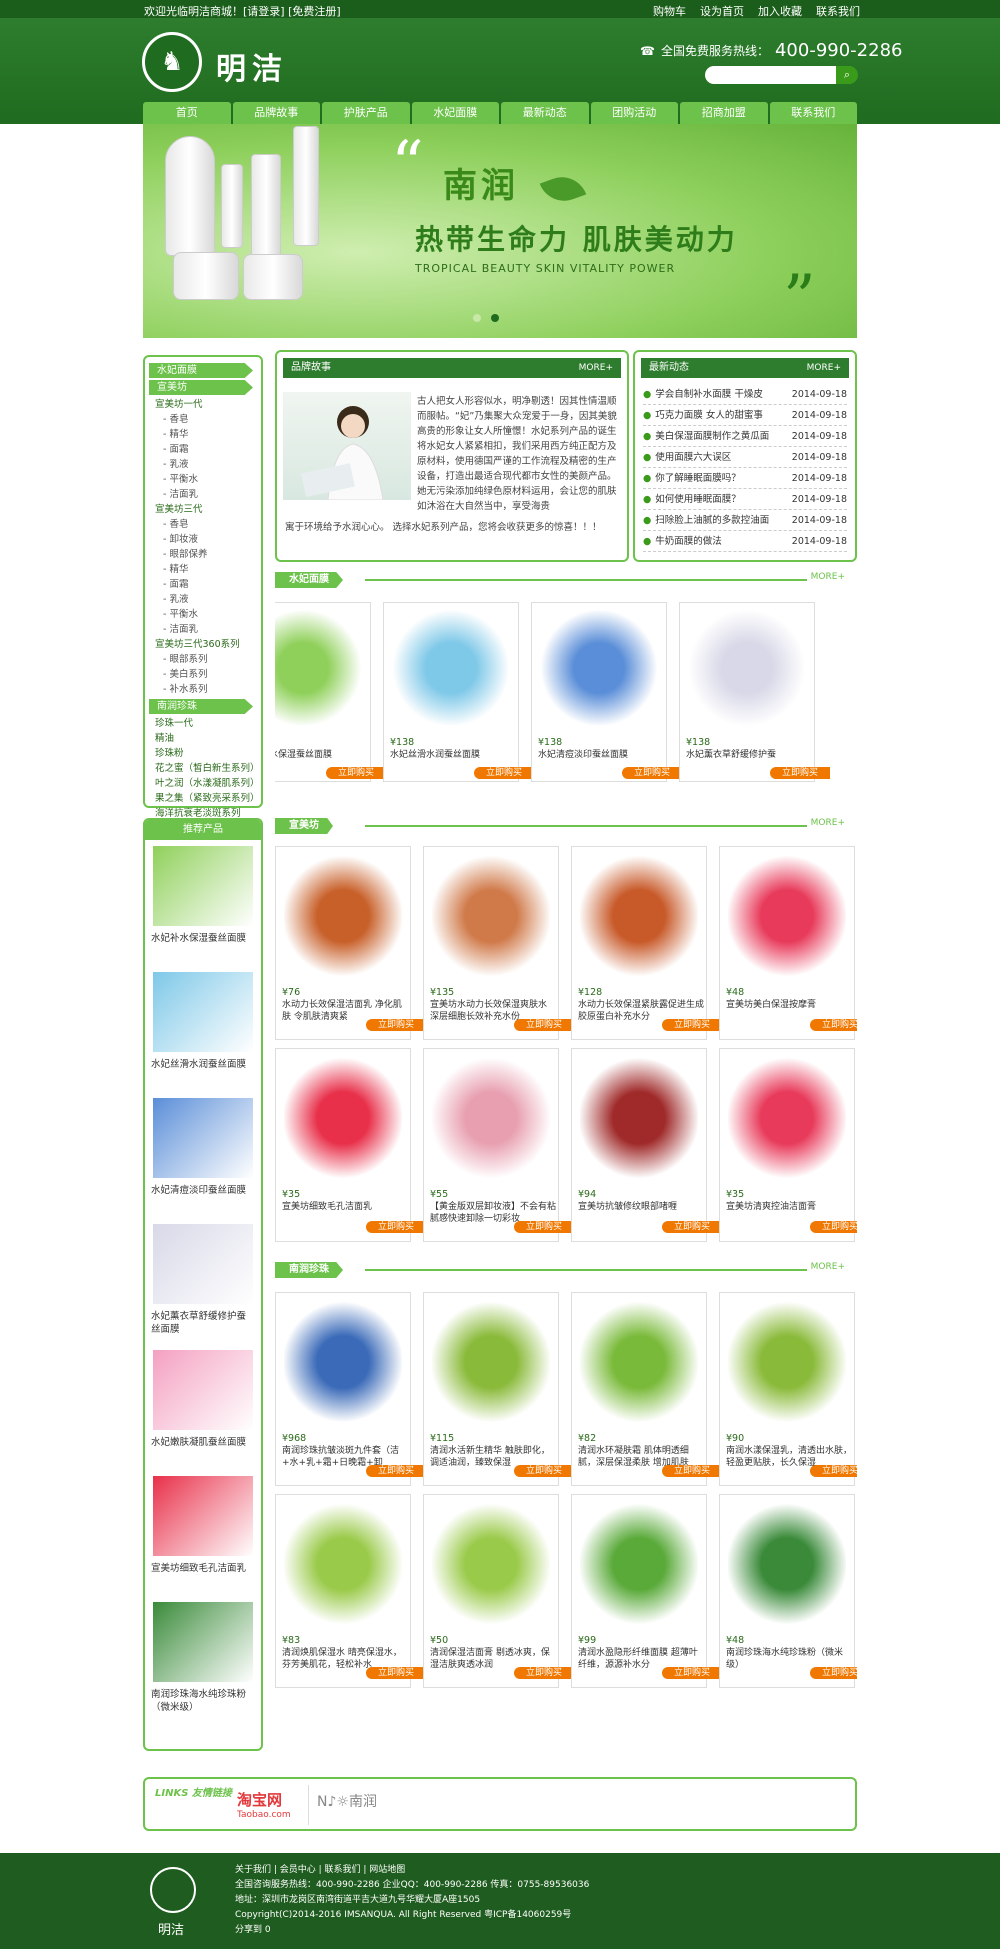  I want to click on category-item: 果之集（紧致亮采系列）, so click(204, 798).